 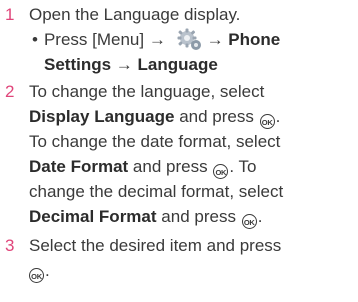 I want to click on date-format-label: Date Format, so click(x=79, y=166).